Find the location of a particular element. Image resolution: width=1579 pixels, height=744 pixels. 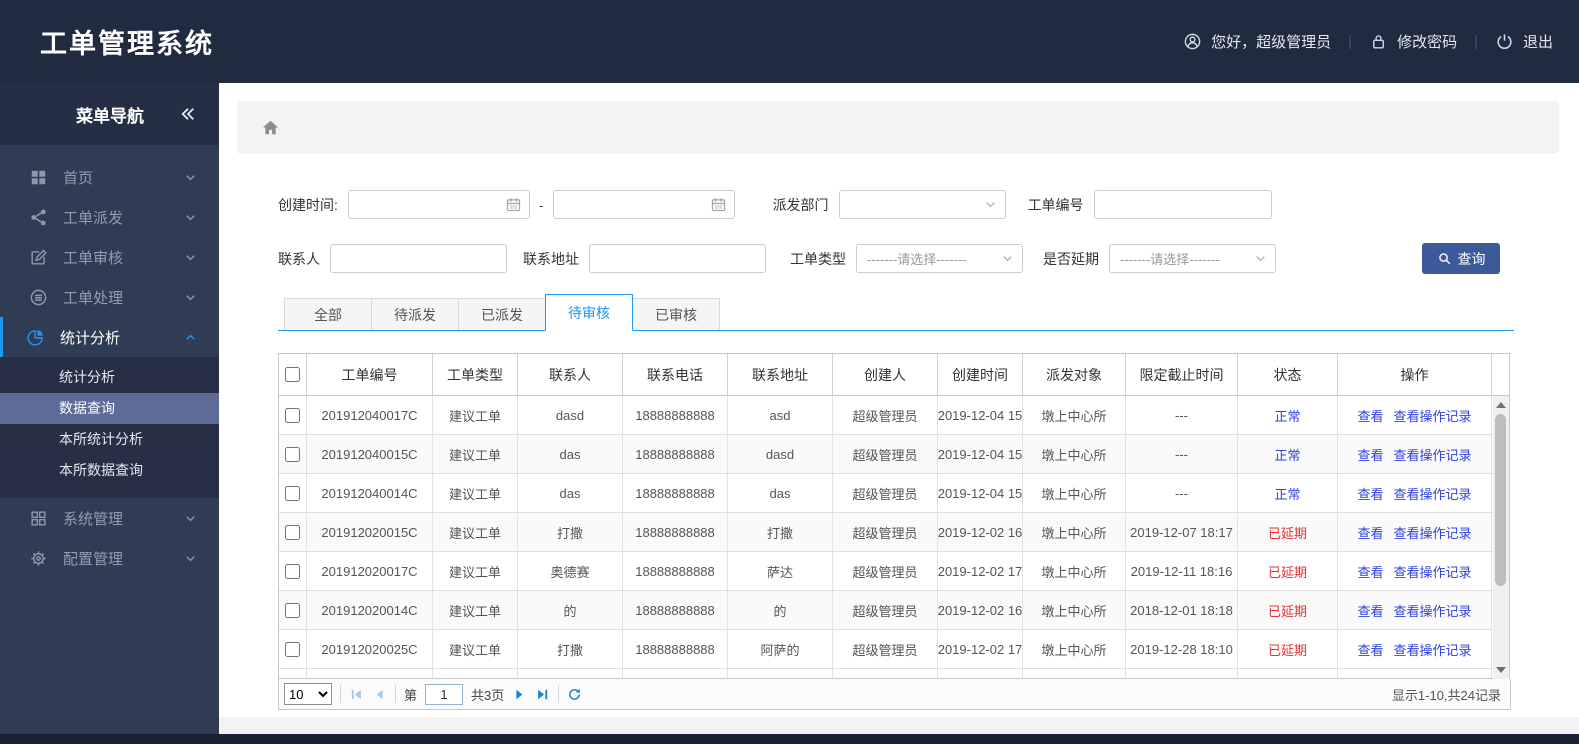

cell-deadline: 2018-12-01 18:18 is located at coordinates (1182, 610).